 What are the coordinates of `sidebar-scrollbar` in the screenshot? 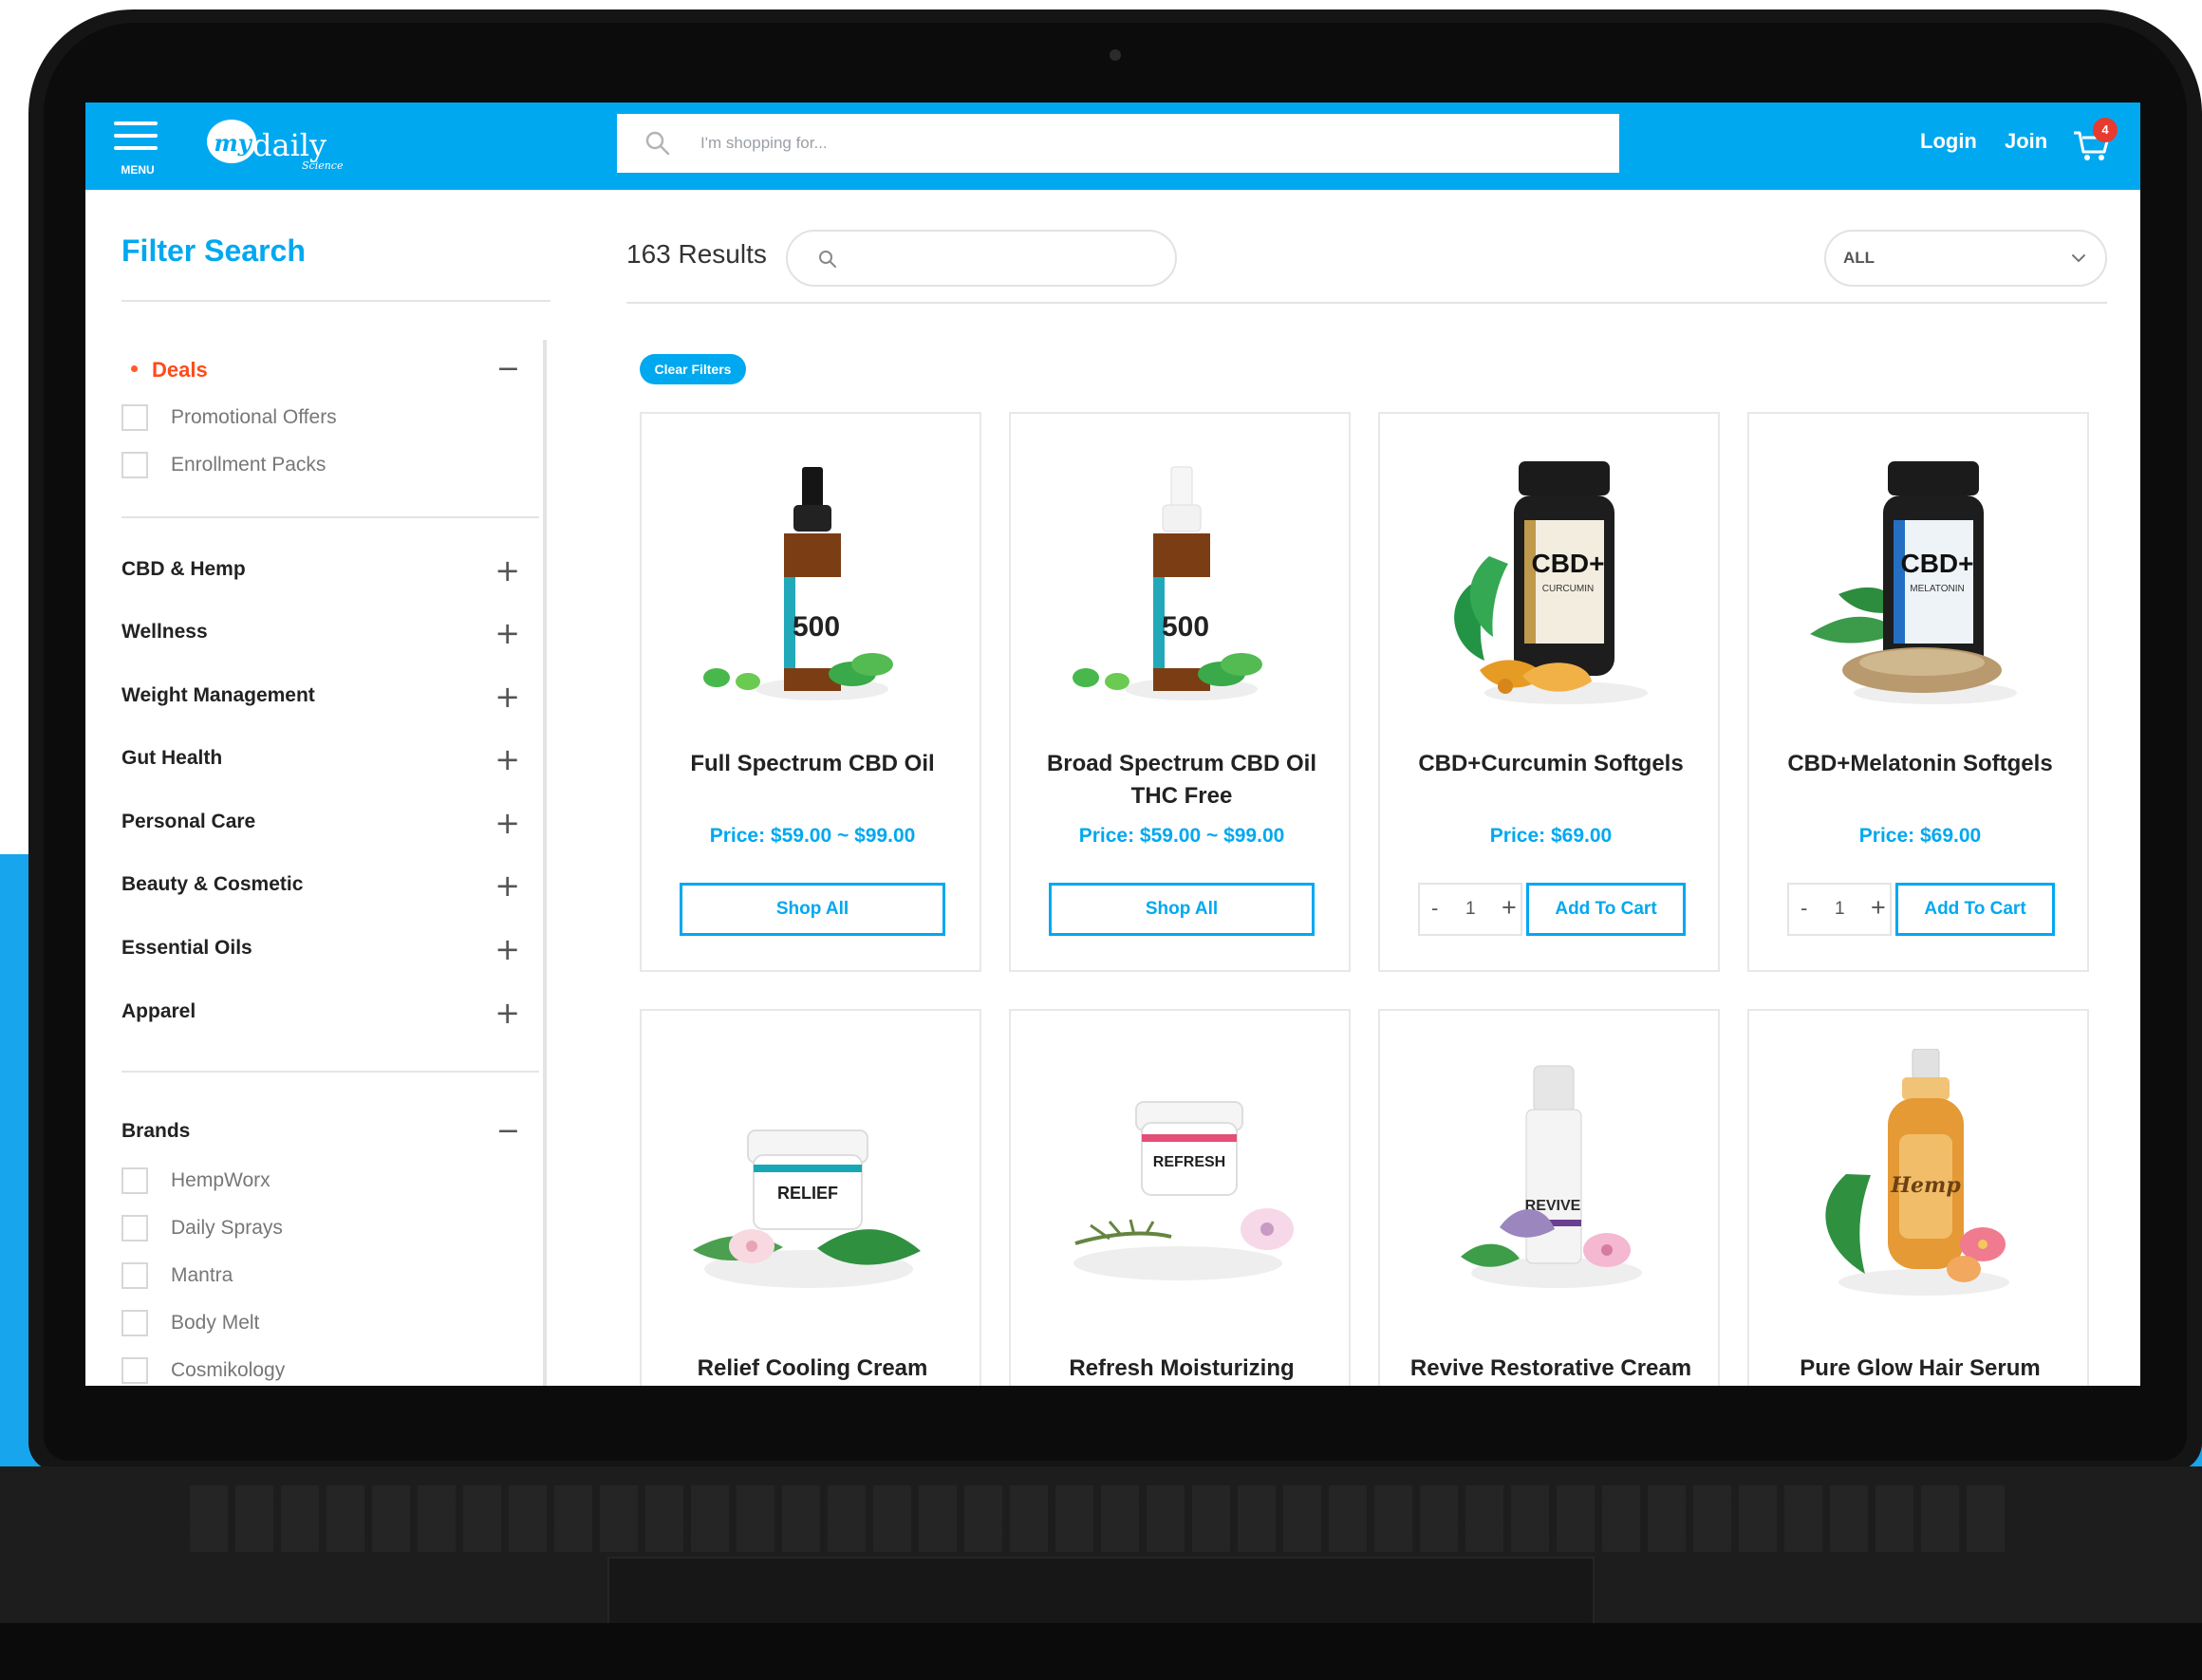 It's located at (545, 863).